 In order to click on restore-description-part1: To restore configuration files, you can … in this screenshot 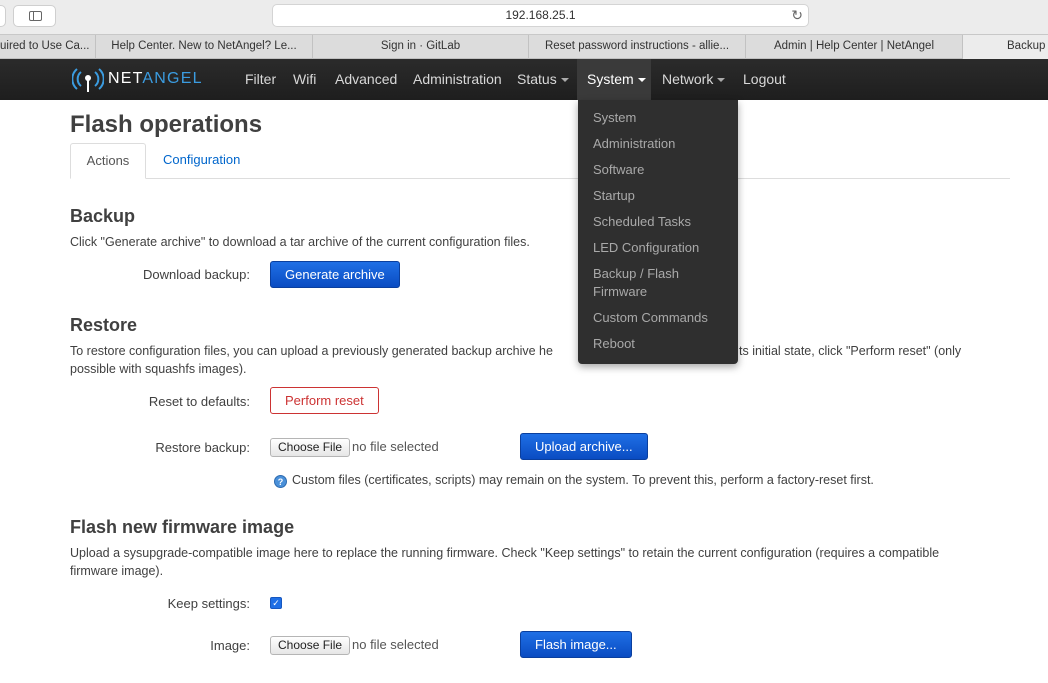, I will do `click(311, 351)`.